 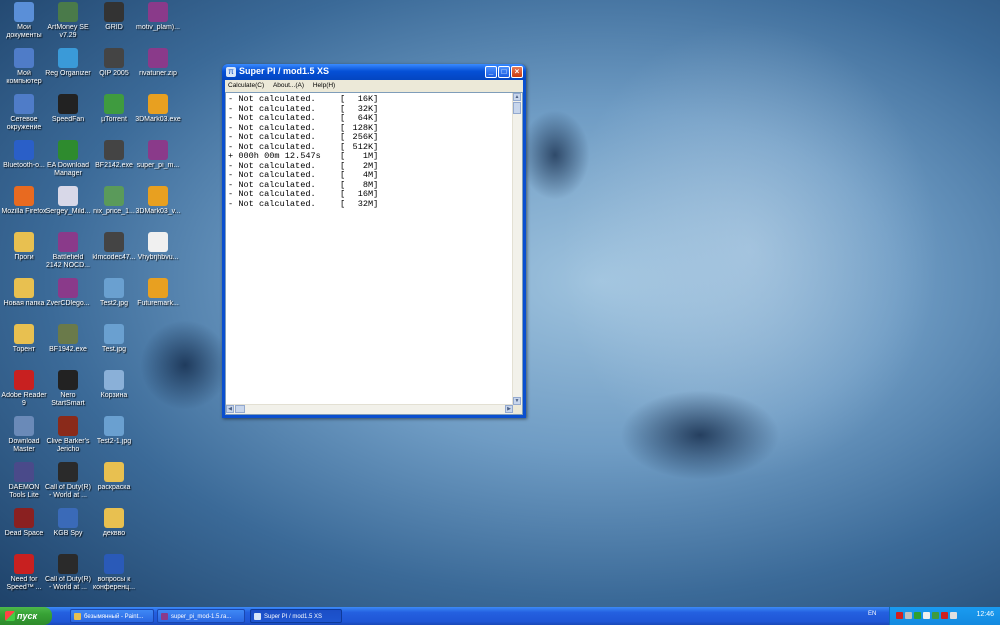 What do you see at coordinates (114, 165) in the screenshot?
I see `desktop-icon-label: BF2142.exe` at bounding box center [114, 165].